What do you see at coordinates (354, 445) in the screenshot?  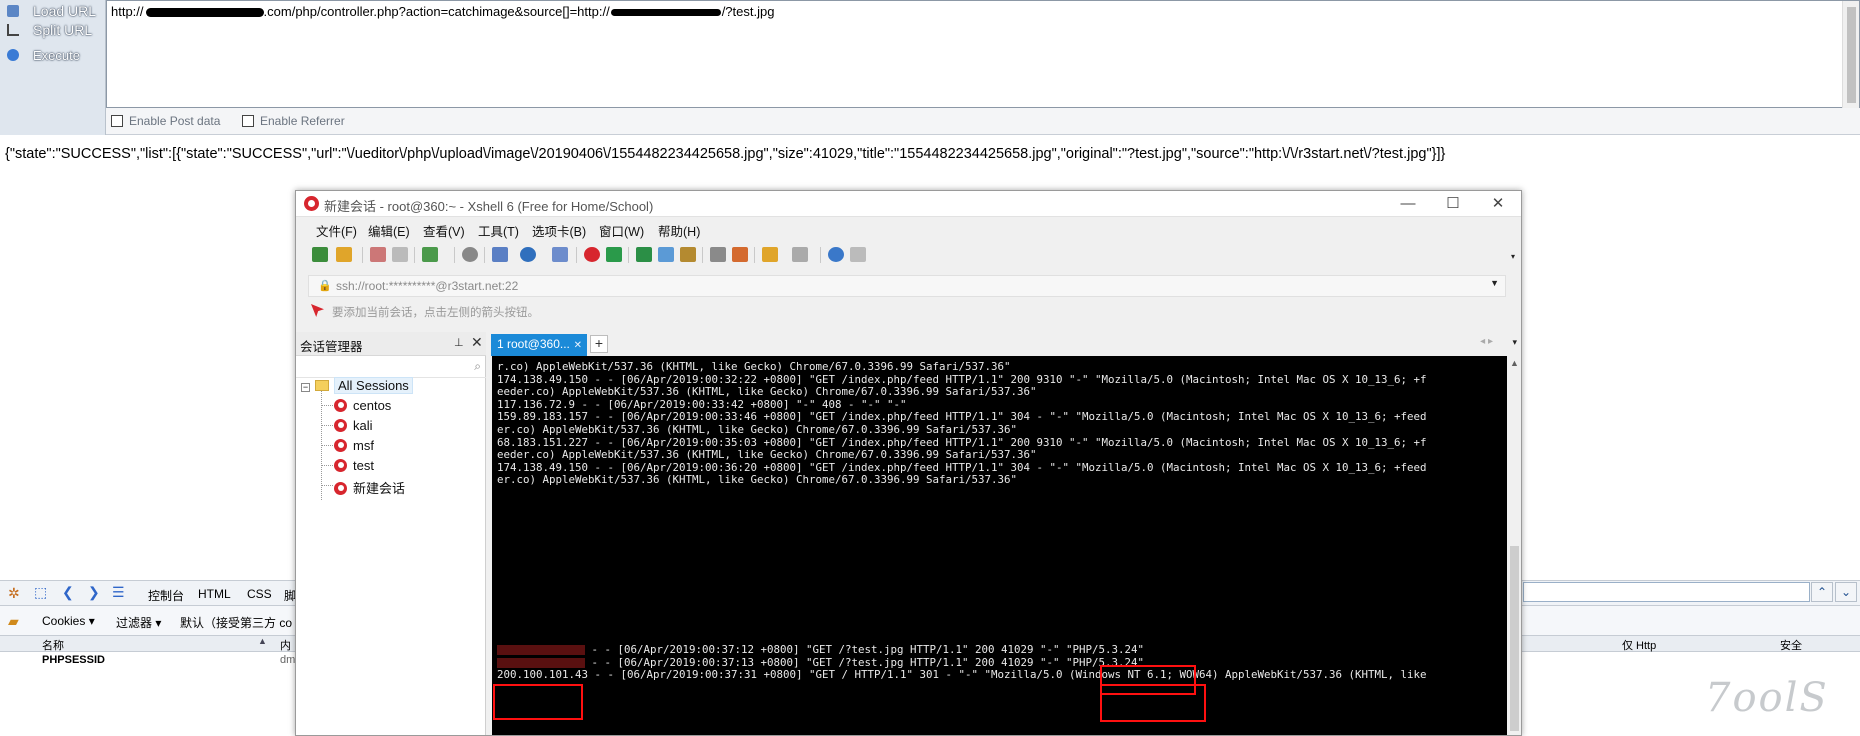 I see `session-item-msf: msf` at bounding box center [354, 445].